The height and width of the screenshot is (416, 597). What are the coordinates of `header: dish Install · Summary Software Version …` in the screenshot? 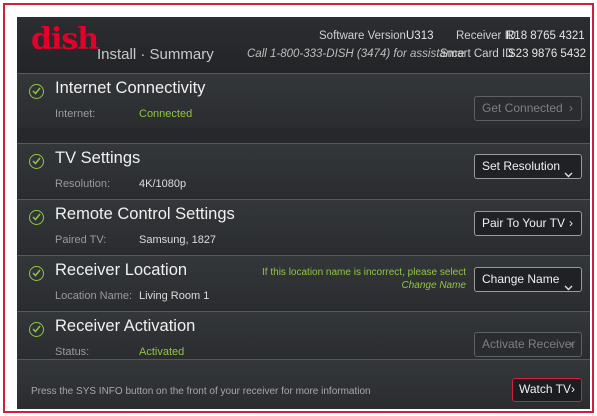 It's located at (303, 45).